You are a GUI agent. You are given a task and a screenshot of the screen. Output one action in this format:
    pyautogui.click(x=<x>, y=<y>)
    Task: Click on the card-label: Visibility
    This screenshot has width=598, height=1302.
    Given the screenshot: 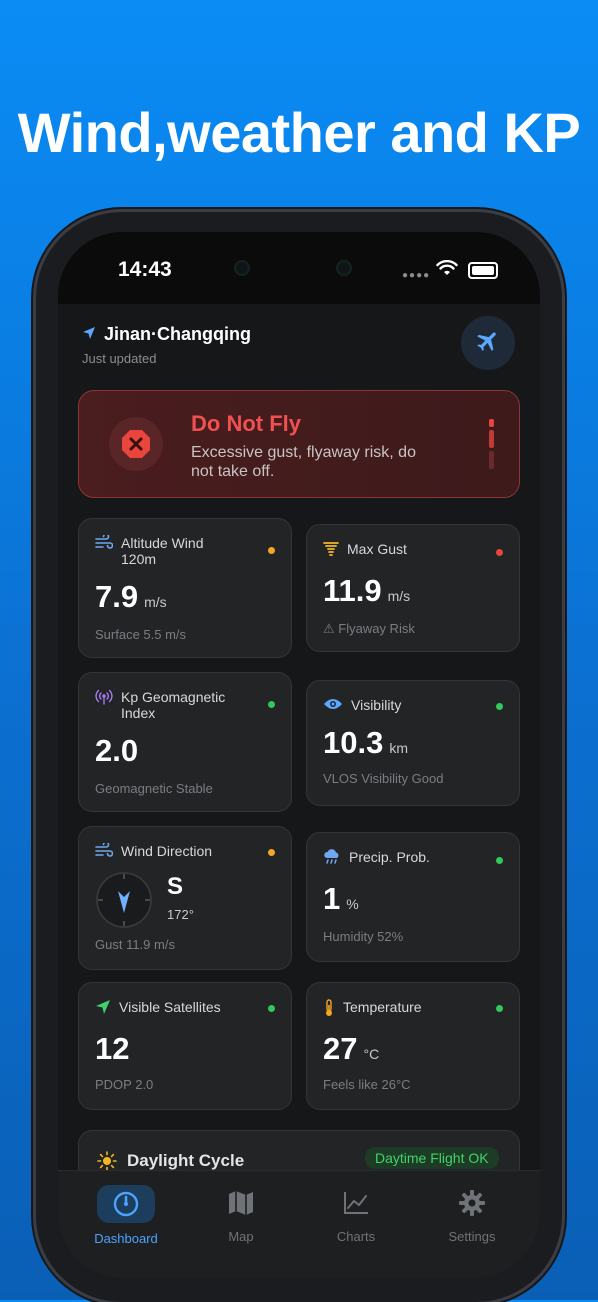 What is the action you would take?
    pyautogui.click(x=376, y=705)
    